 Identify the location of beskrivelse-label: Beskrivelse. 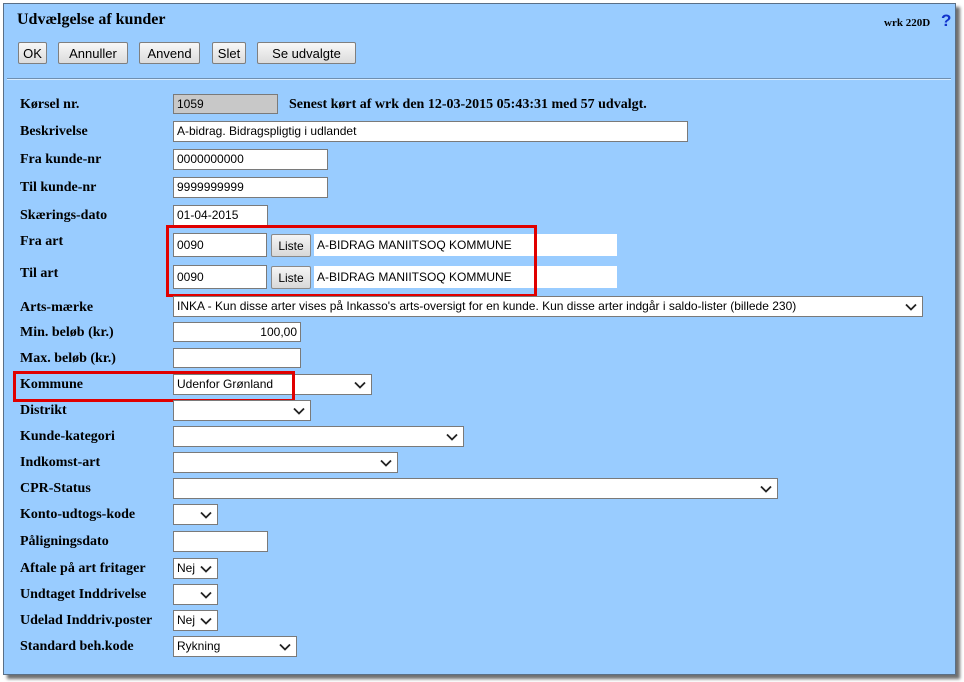
(54, 131).